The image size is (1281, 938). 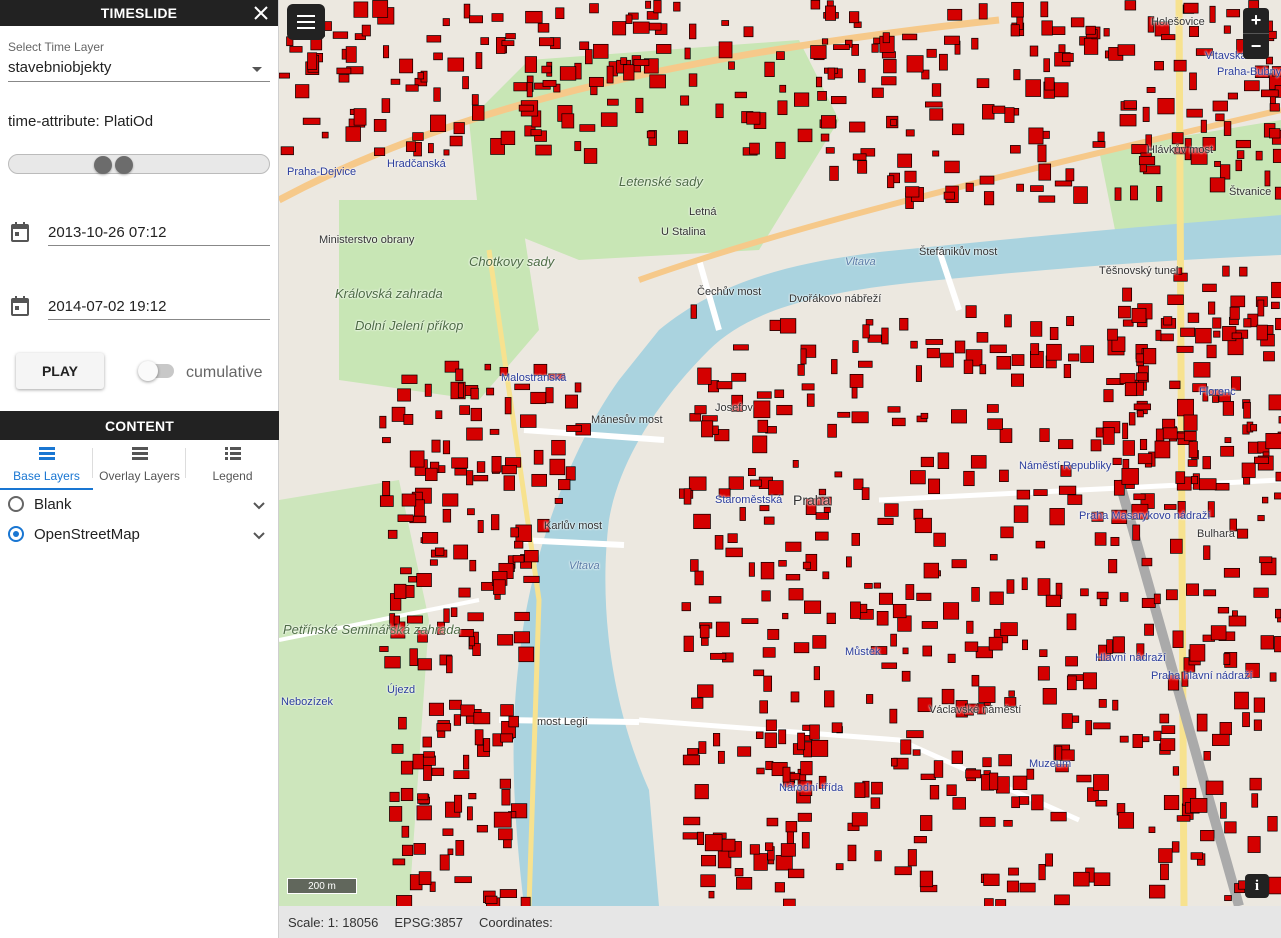 What do you see at coordinates (1256, 46) in the screenshot?
I see `zoom-out-button: −` at bounding box center [1256, 46].